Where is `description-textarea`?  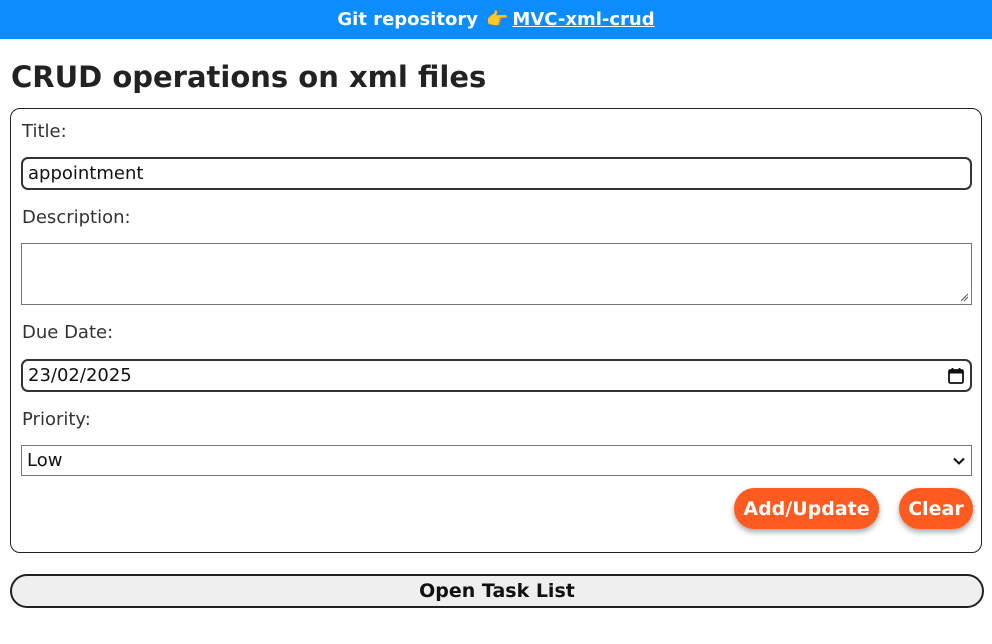
description-textarea is located at coordinates (496, 274).